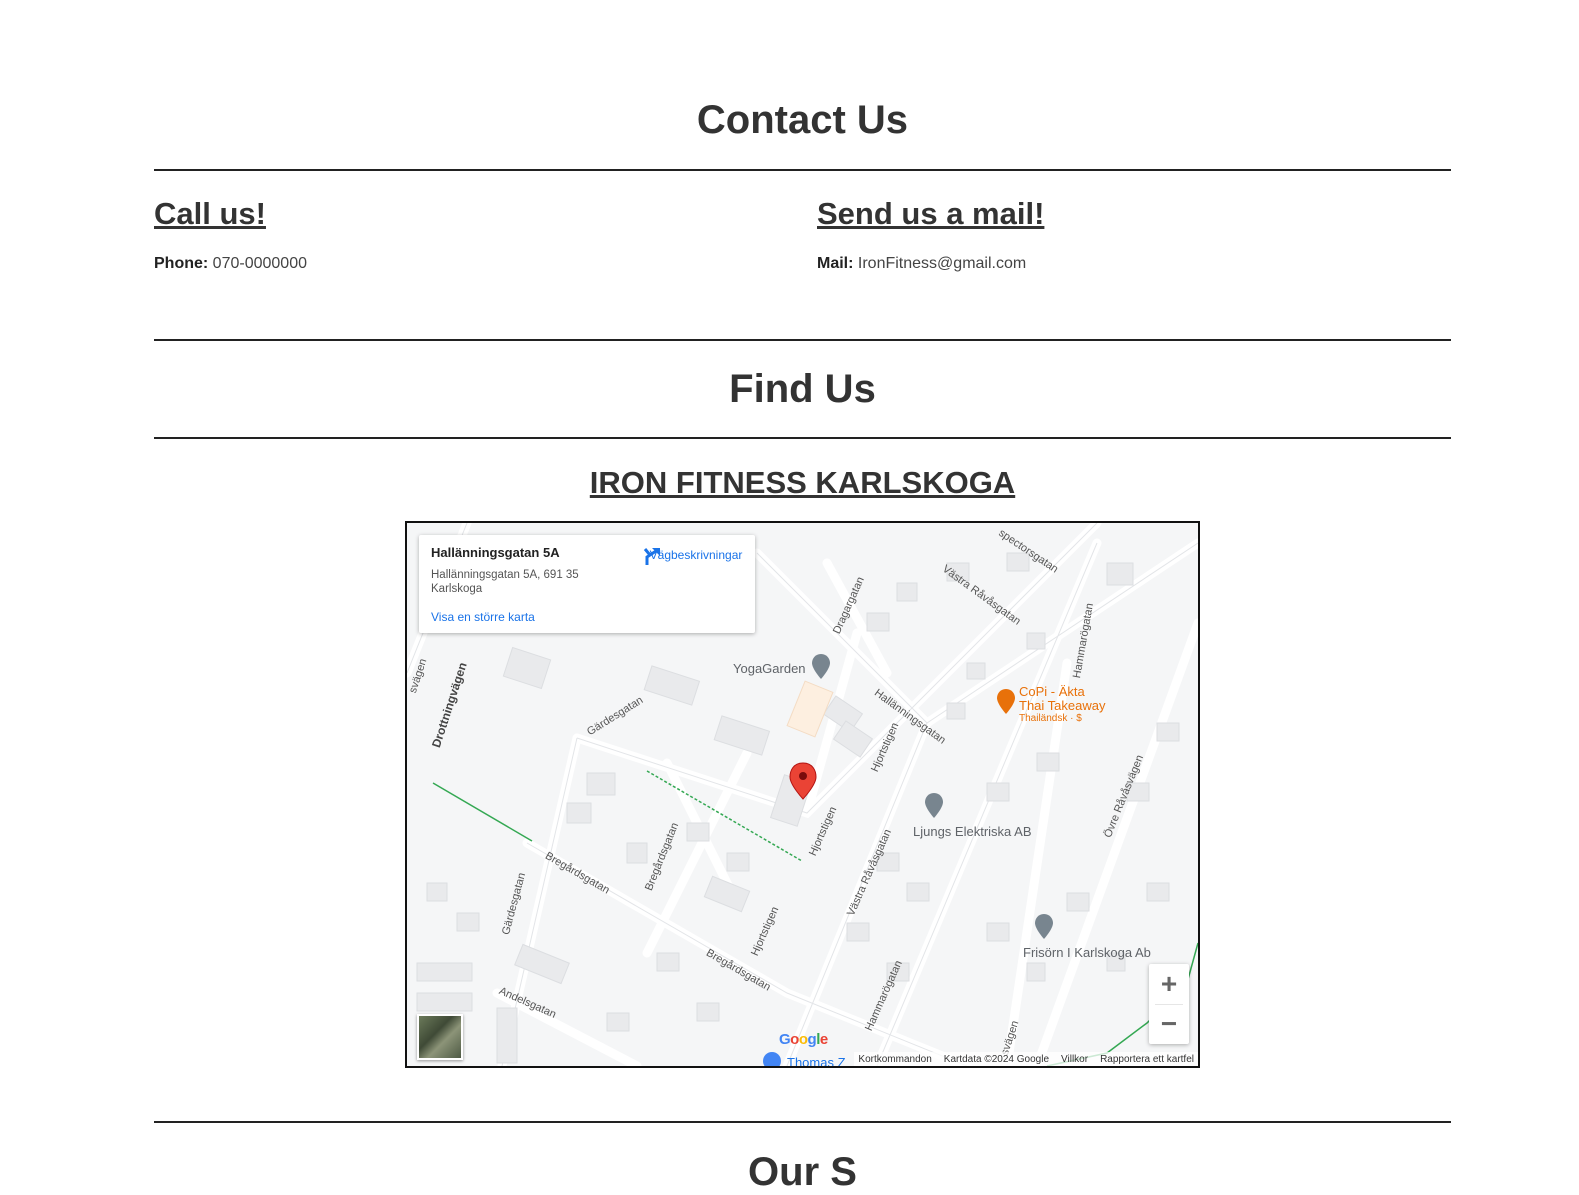 Image resolution: width=1579 pixels, height=1195 pixels. Describe the element at coordinates (931, 213) in the screenshot. I see `mail-heading: Send us a mail!` at that location.